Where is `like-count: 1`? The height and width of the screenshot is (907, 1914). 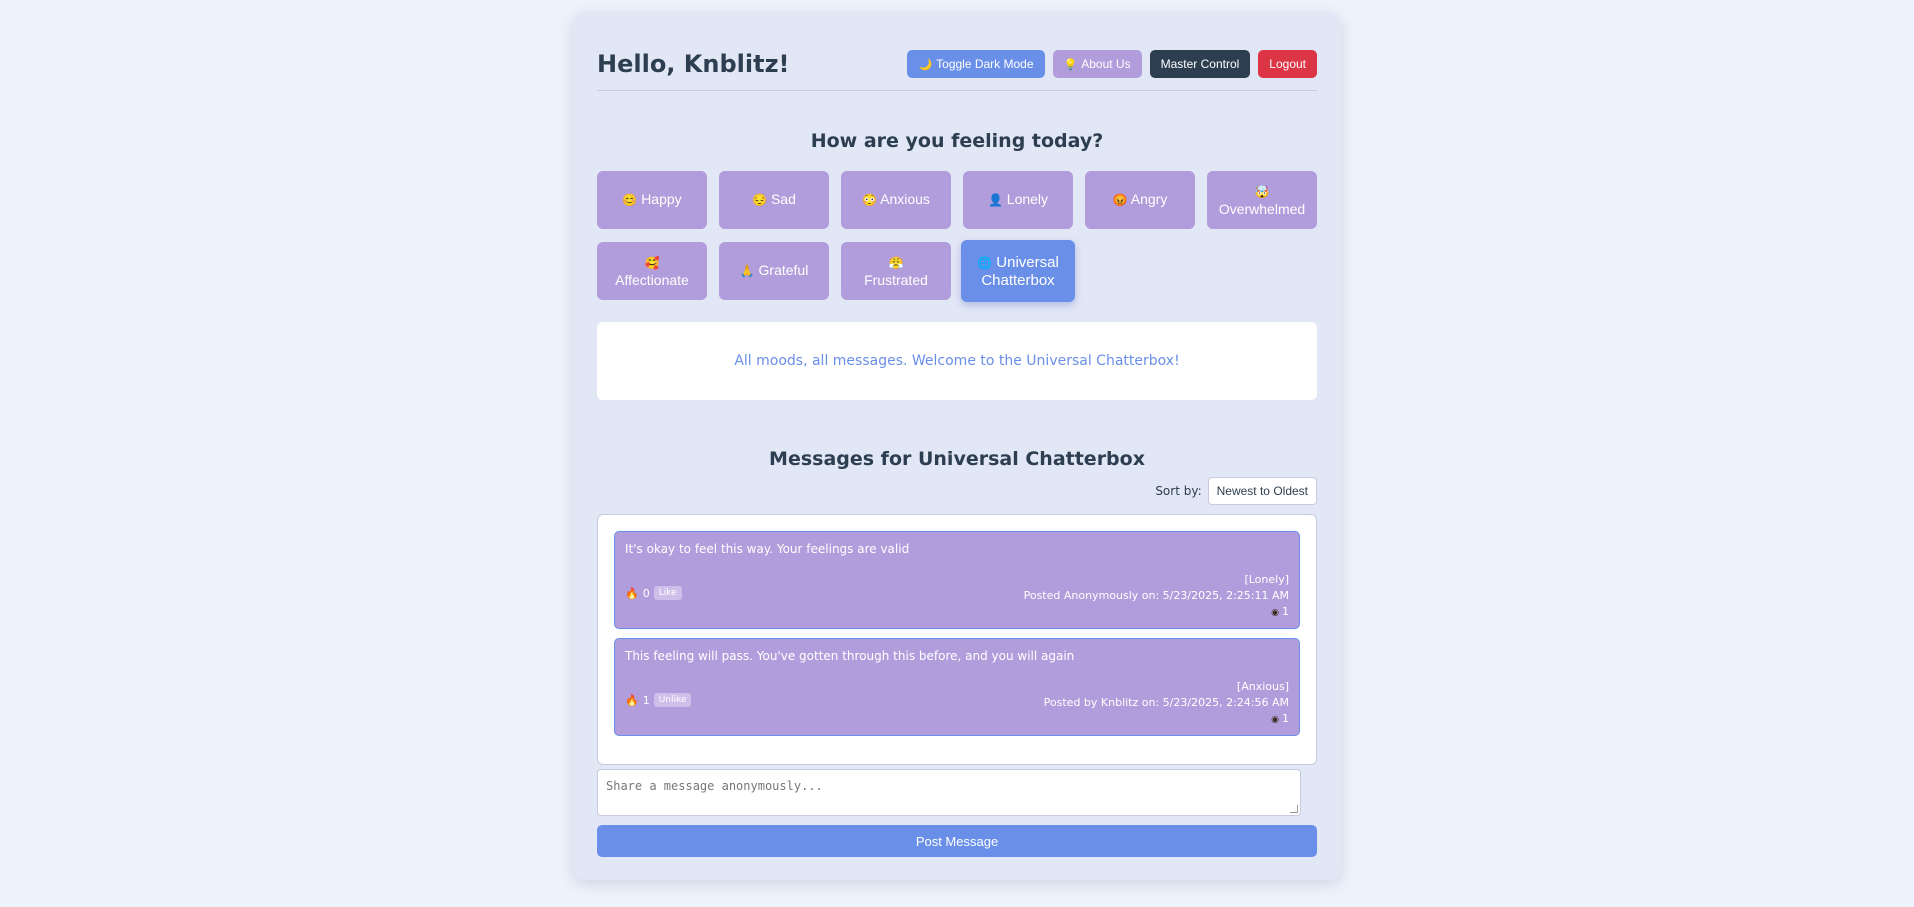 like-count: 1 is located at coordinates (646, 700).